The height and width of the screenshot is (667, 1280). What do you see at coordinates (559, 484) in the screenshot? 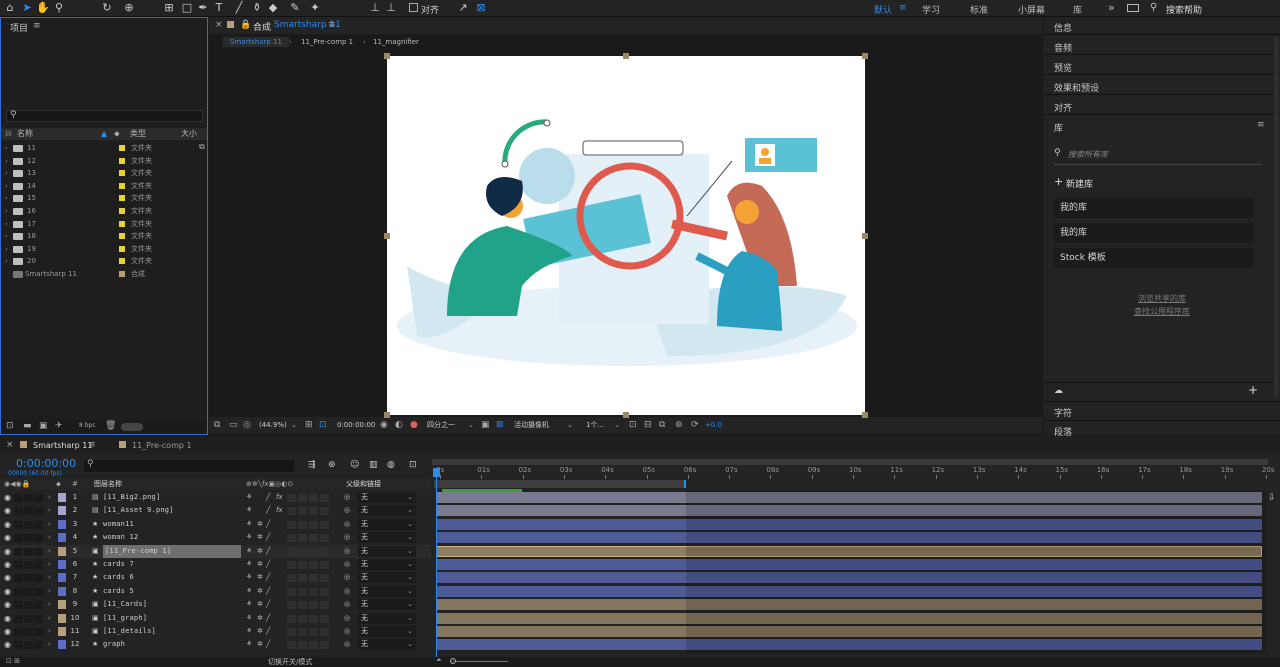
I see `work-area-bar` at bounding box center [559, 484].